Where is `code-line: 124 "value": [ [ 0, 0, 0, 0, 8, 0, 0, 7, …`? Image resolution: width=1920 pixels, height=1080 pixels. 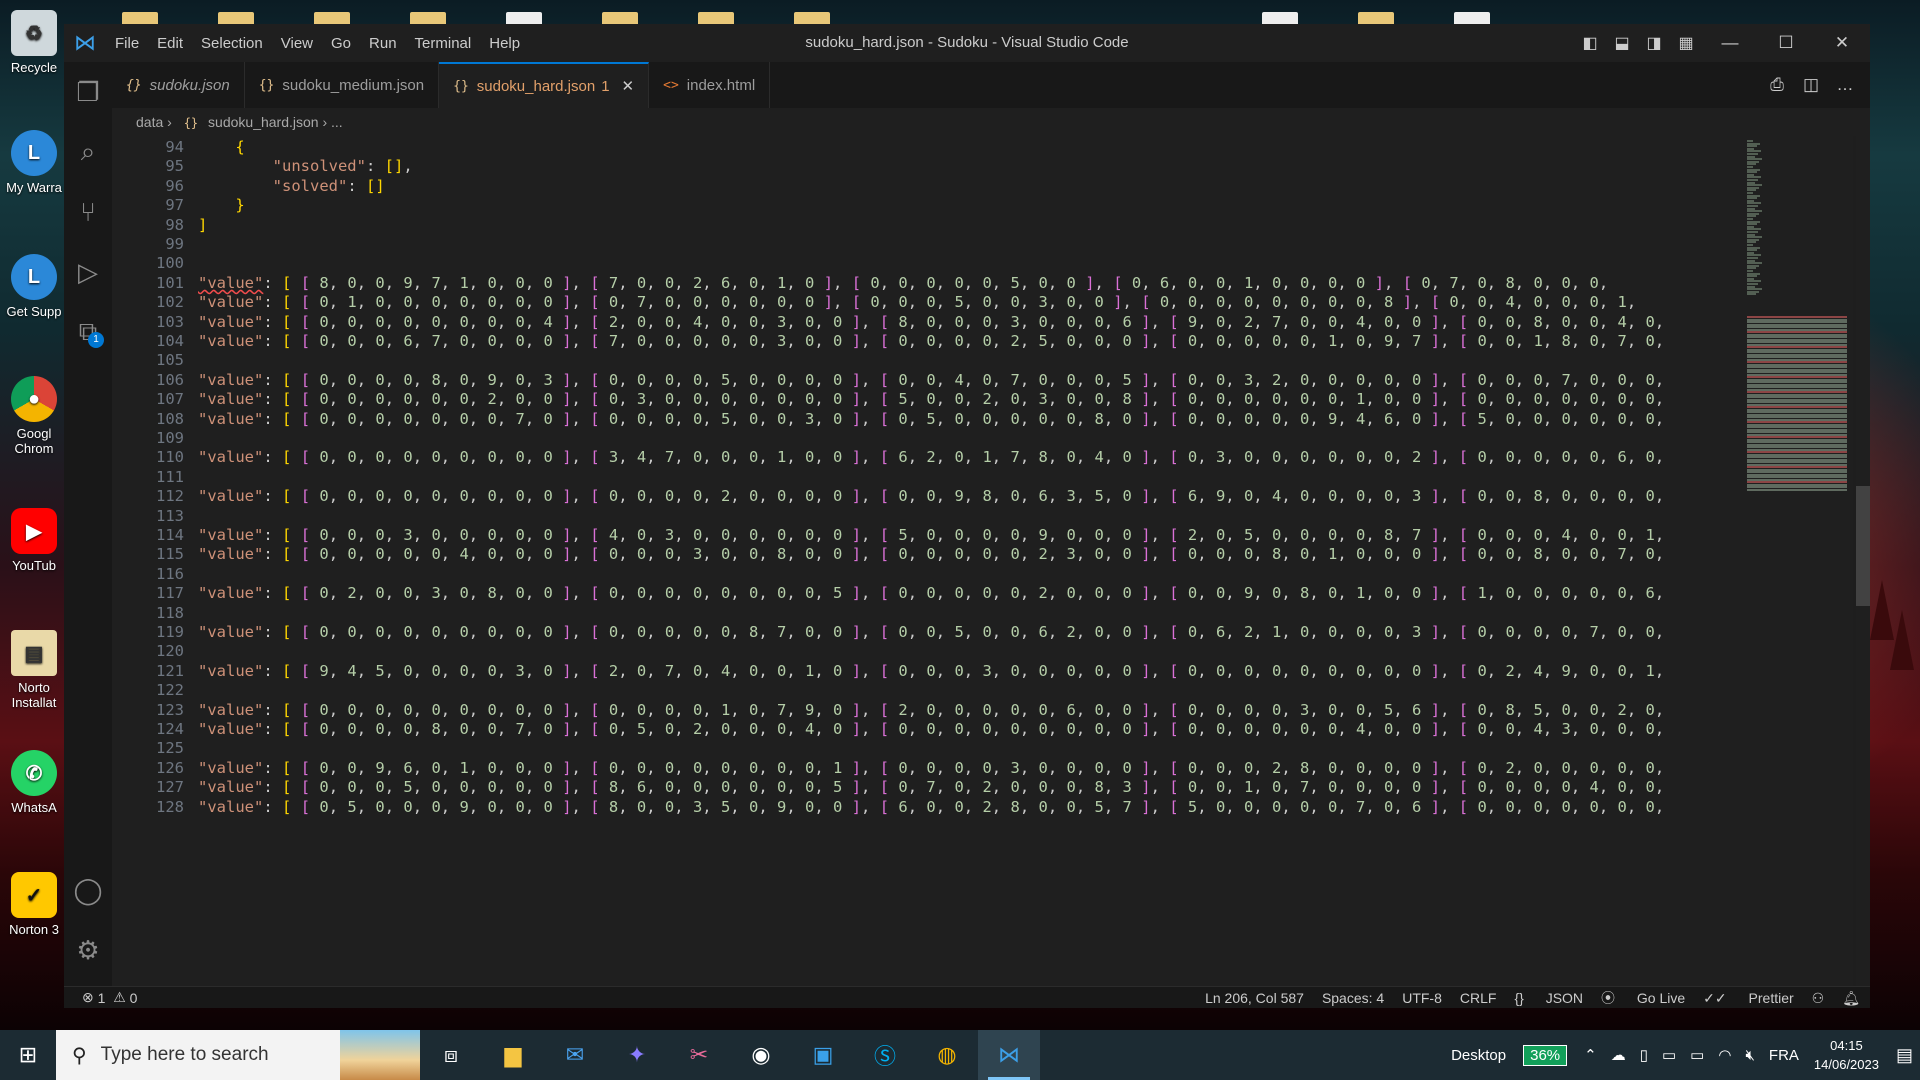
code-line: 124 "value": [ [ 0, 0, 0, 0, 8, 0, 0, 7, … is located at coordinates (888, 729).